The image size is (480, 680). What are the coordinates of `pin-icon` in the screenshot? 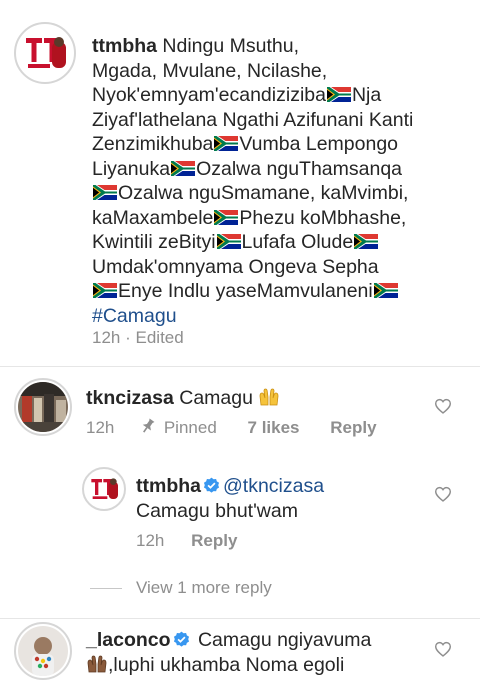 It's located at (148, 425).